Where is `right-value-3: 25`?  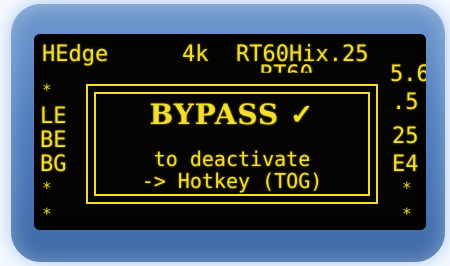
right-value-3: 25 is located at coordinates (405, 136).